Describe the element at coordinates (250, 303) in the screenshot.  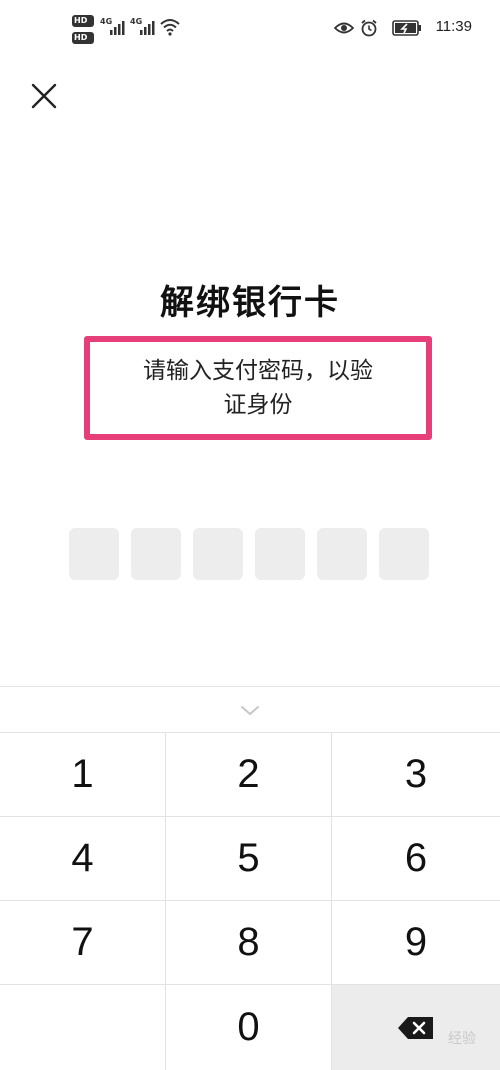
I see `page-title: 解绑银行卡` at that location.